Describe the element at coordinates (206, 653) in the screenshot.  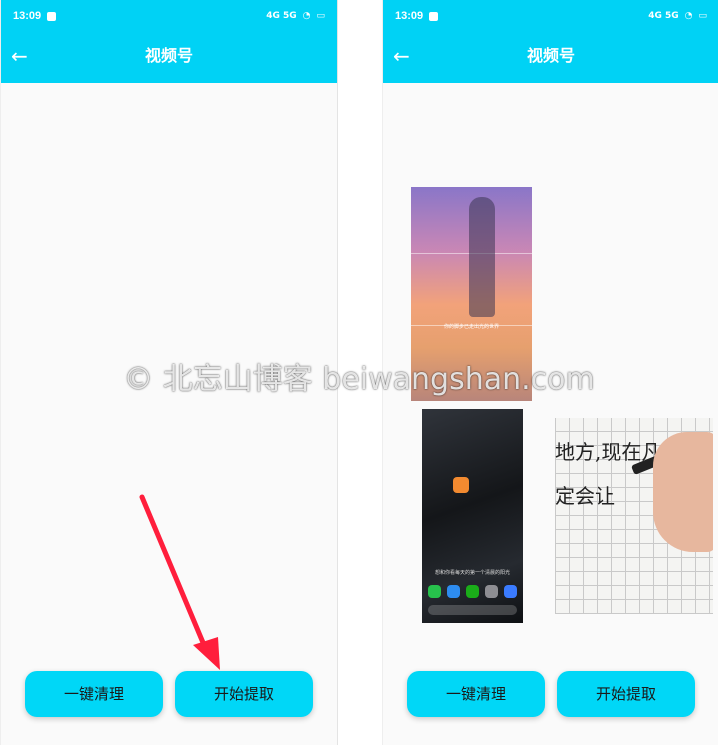
I see `arrow-head` at that location.